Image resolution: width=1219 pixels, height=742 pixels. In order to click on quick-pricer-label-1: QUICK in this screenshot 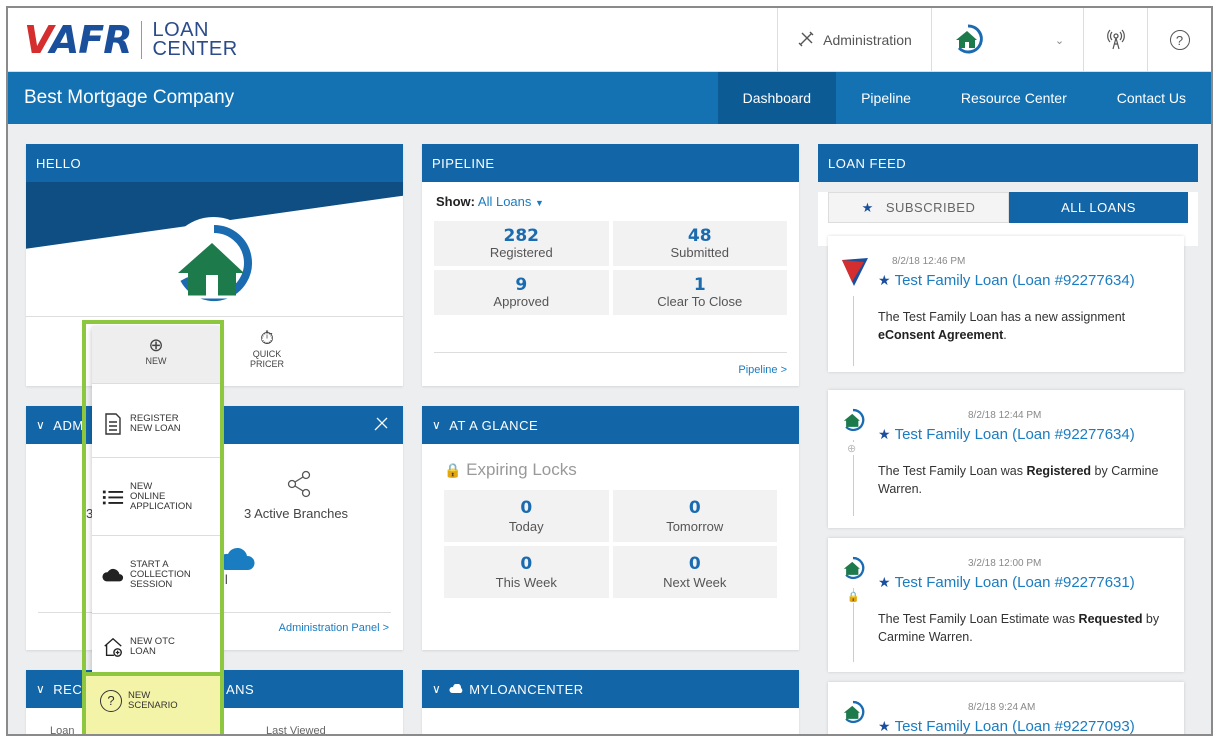, I will do `click(267, 354)`.